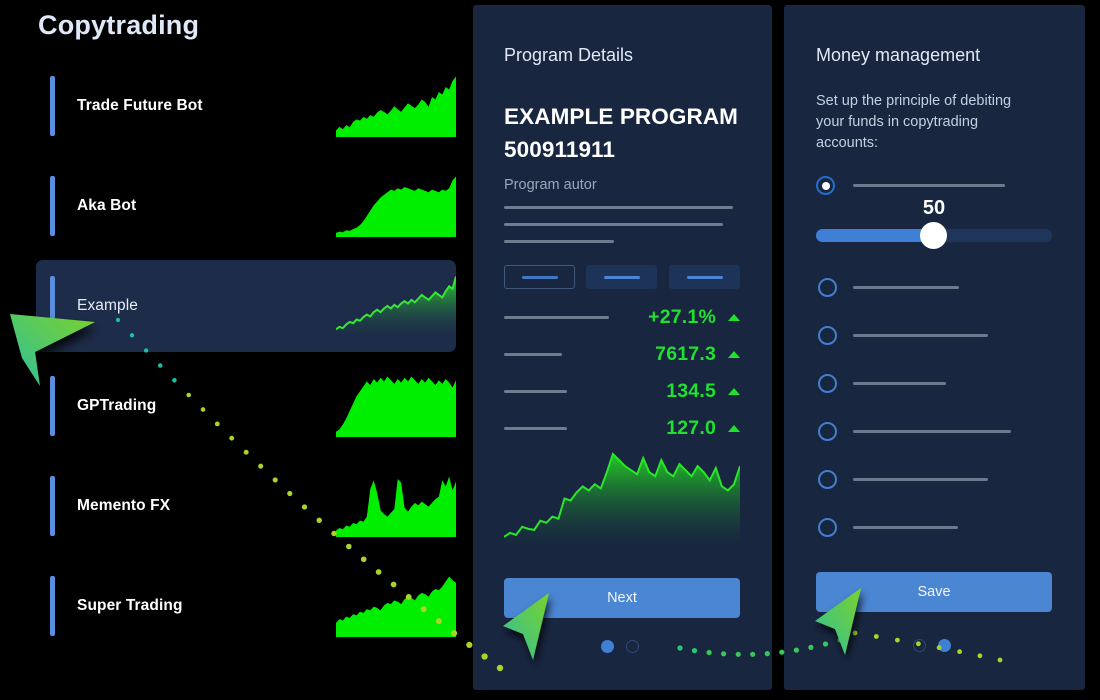  Describe the element at coordinates (622, 428) in the screenshot. I see `stat-row: 127.0` at that location.